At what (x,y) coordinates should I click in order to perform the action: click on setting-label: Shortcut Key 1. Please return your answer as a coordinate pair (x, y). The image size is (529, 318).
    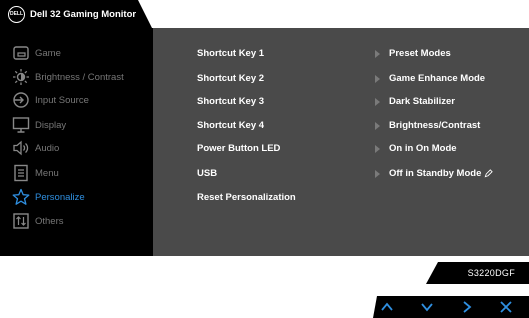
    Looking at the image, I should click on (231, 53).